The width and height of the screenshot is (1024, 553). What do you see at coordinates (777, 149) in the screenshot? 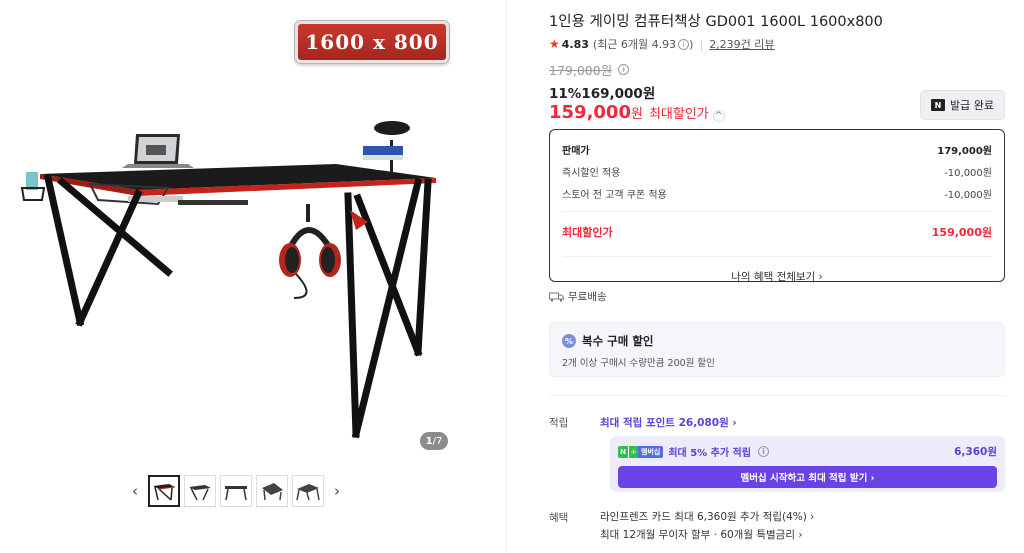
I see `price-row-list: 판매가 179,000원` at bounding box center [777, 149].